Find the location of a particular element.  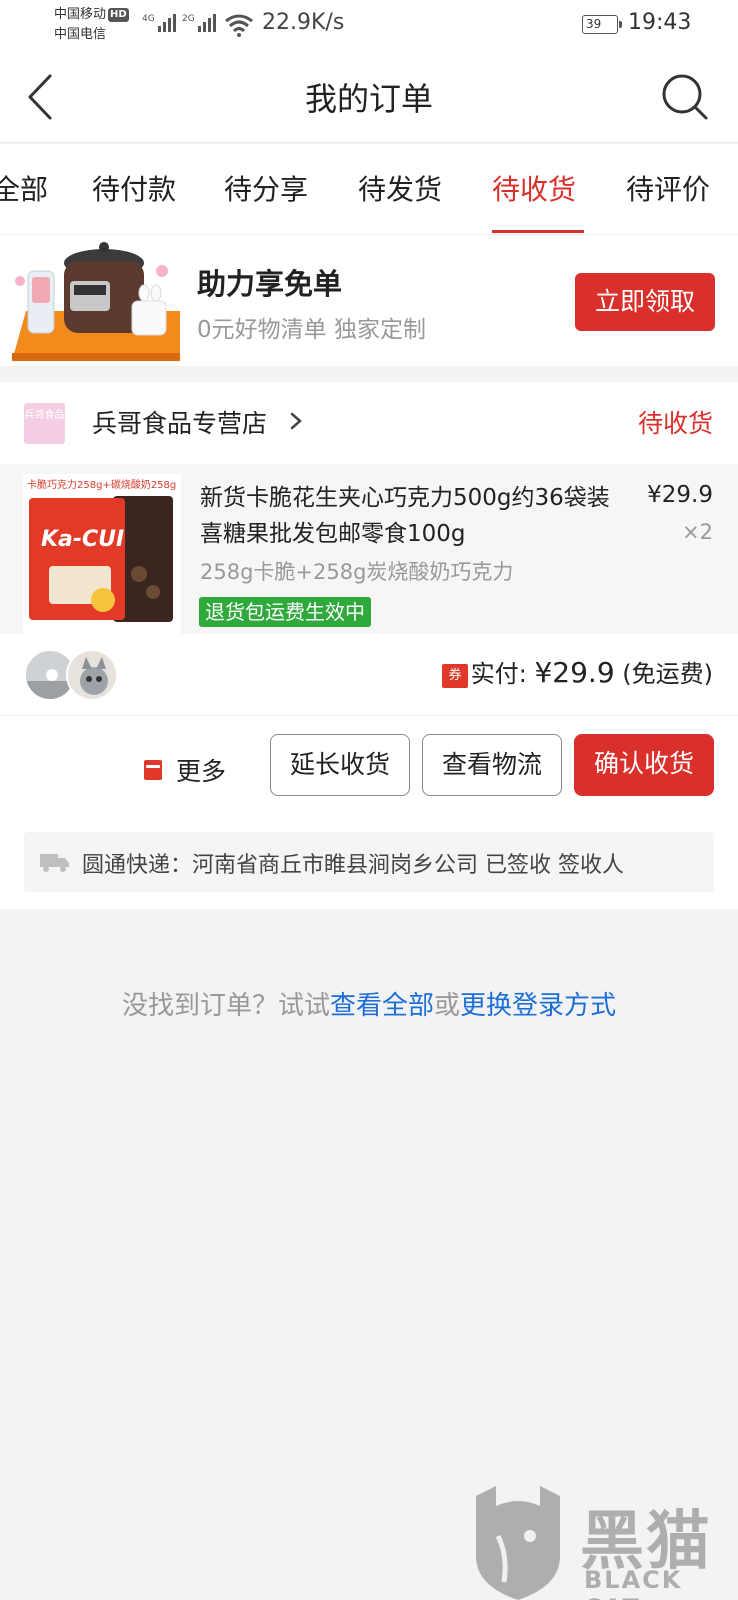

product-image-banner: 卡脆巧克力258g+碳烧酸奶258g is located at coordinates (101, 484).